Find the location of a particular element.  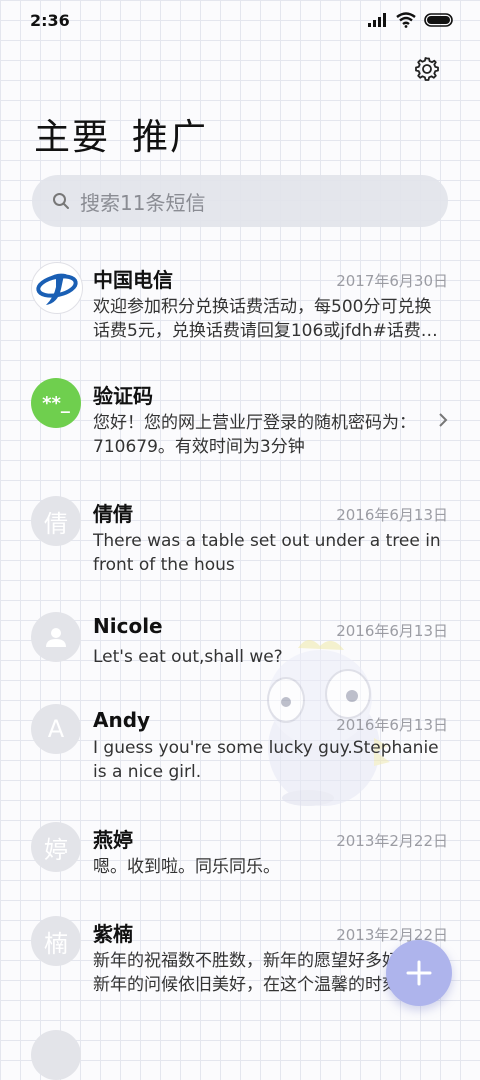

avatar-initial: 倩 is located at coordinates (56, 521).